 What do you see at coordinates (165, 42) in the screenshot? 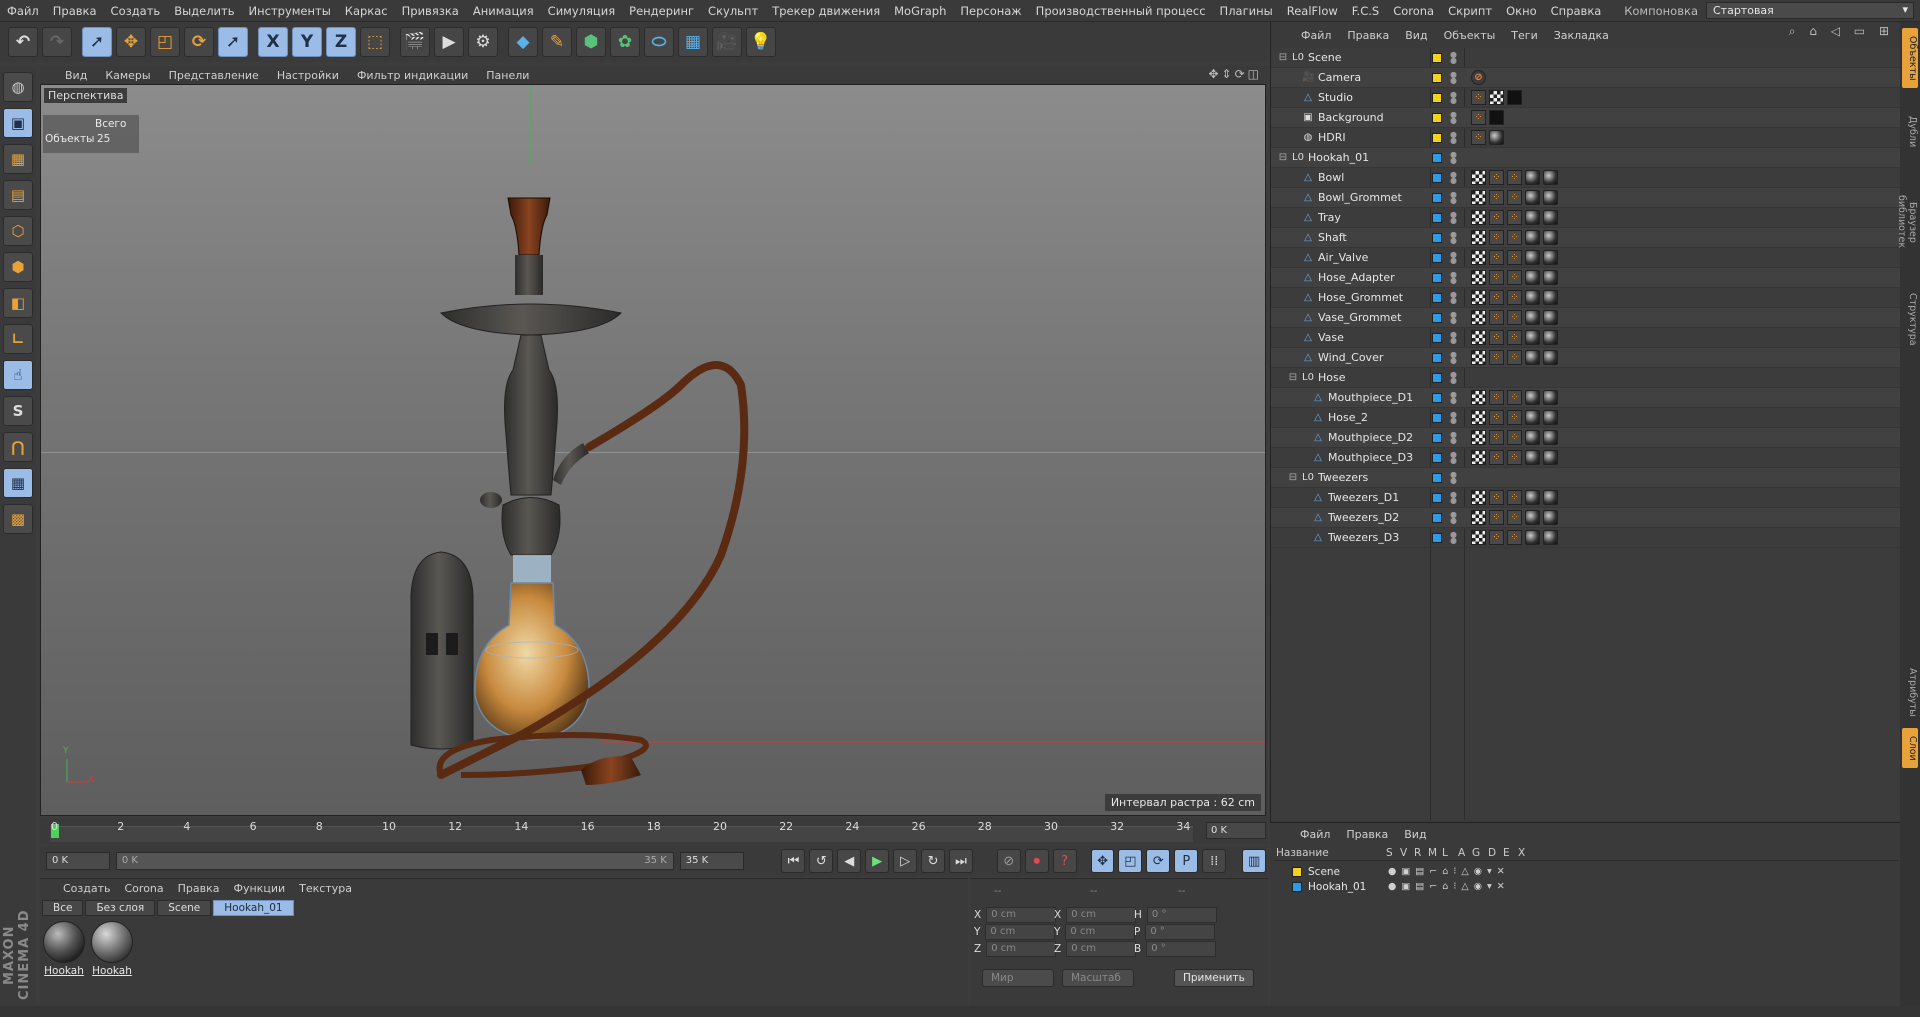
I see `scale-icon: ◰` at bounding box center [165, 42].